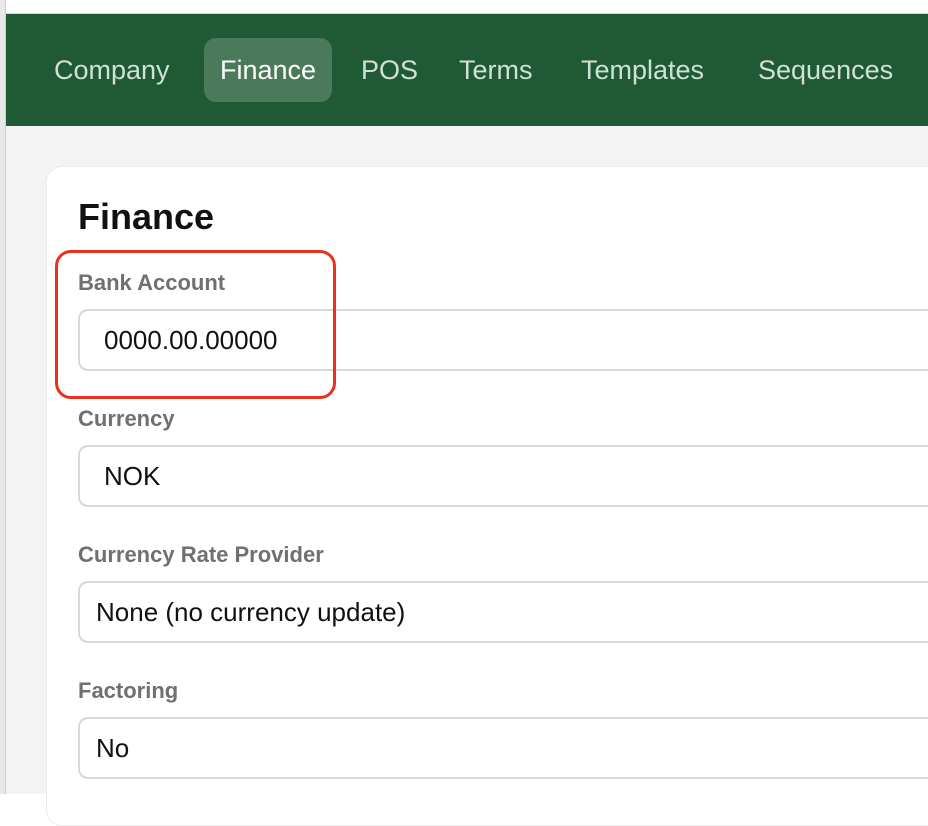 The height and width of the screenshot is (826, 928). What do you see at coordinates (112, 70) in the screenshot?
I see `tab-company: Company` at bounding box center [112, 70].